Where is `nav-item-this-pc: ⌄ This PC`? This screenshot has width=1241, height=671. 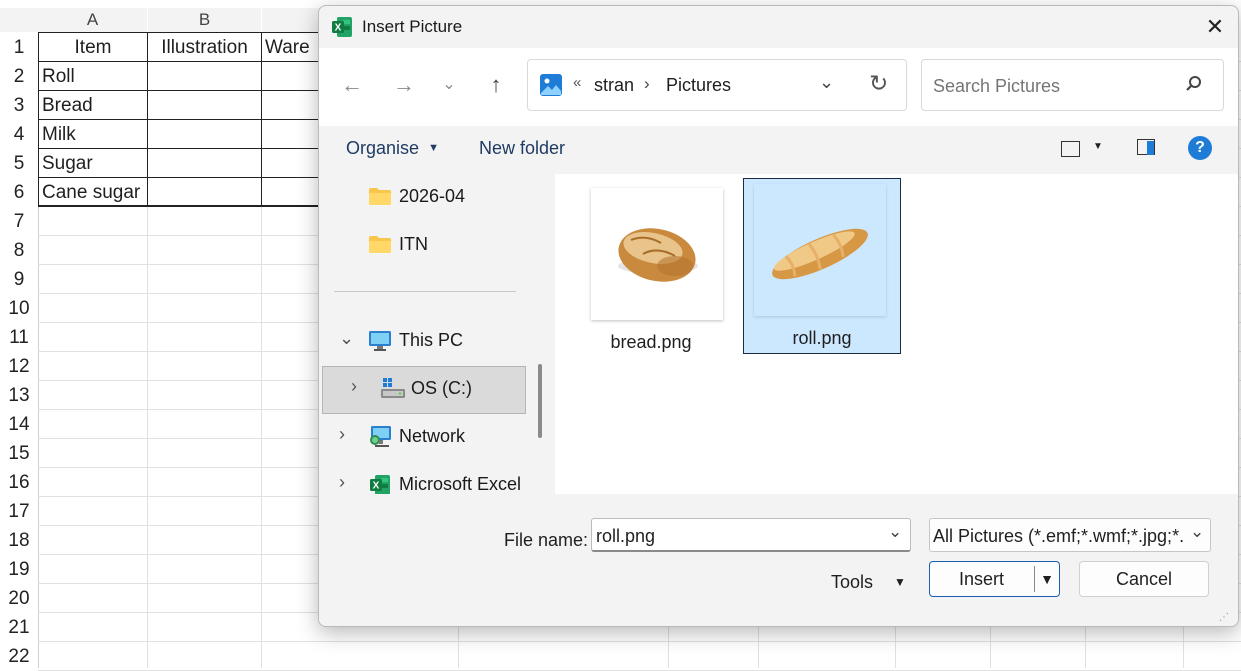
nav-item-this-pc: ⌄ This PC is located at coordinates (435, 342).